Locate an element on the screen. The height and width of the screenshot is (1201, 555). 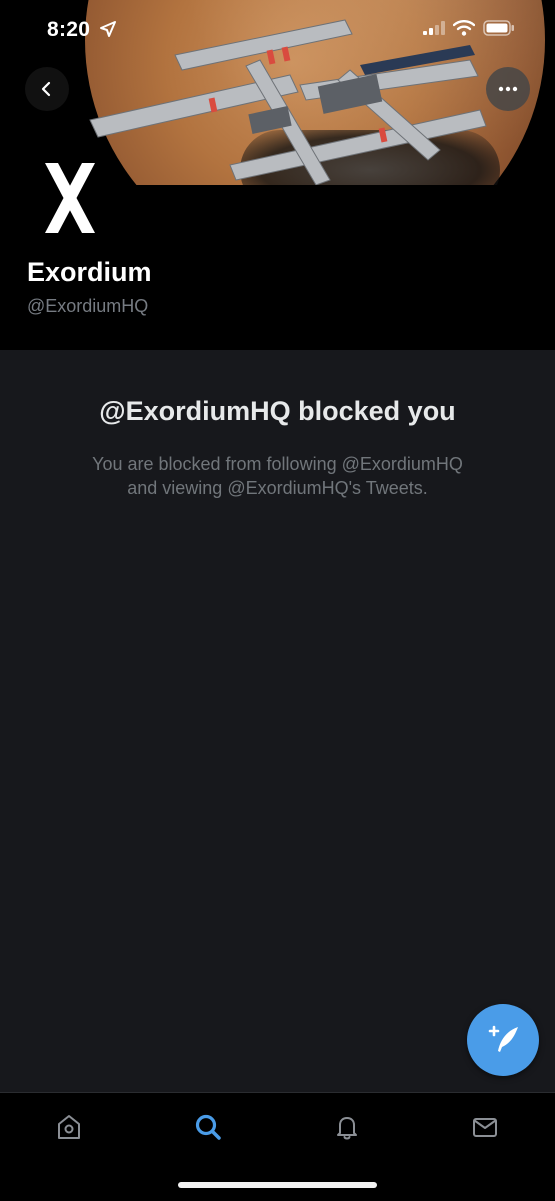
mail-icon is located at coordinates (485, 1127).